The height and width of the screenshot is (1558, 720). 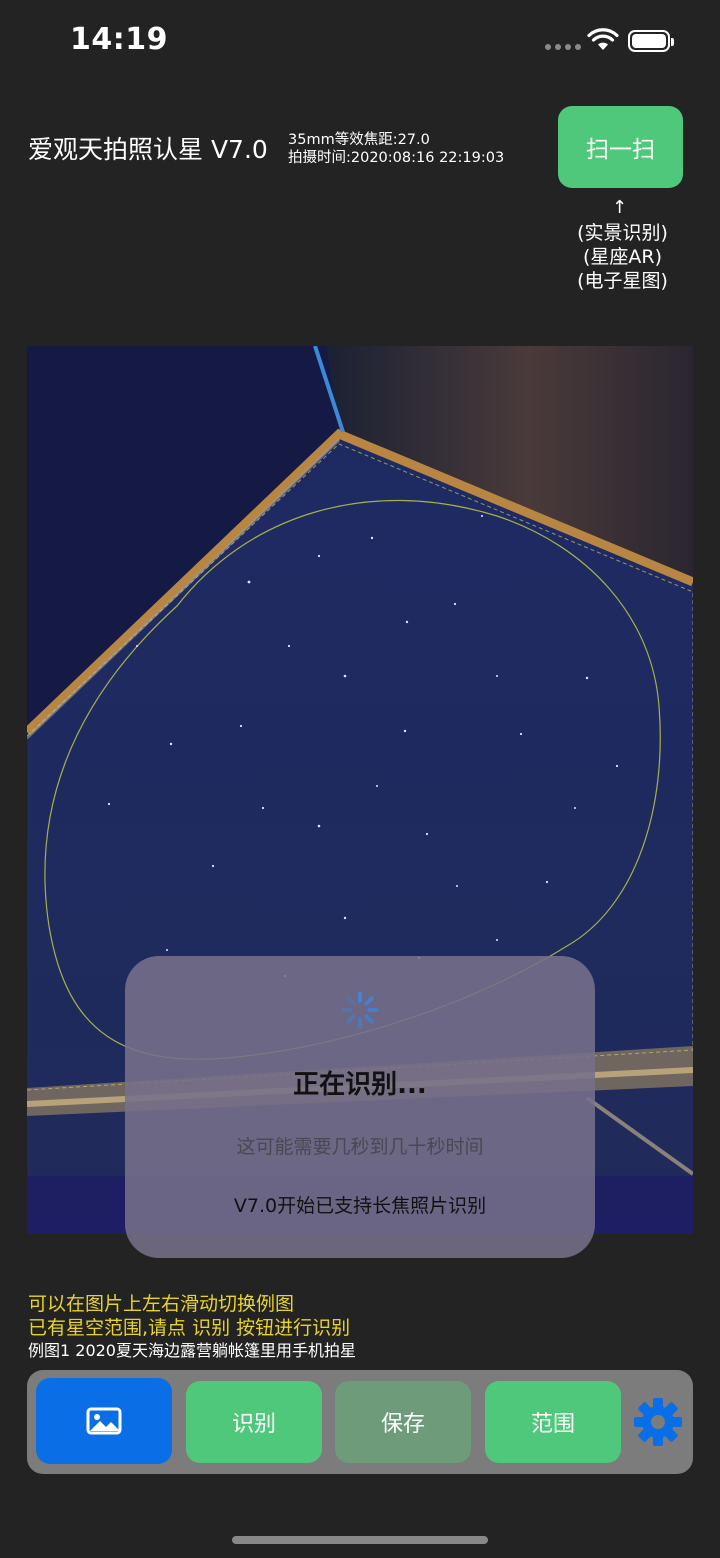 I want to click on scan-hint-ar: (星座AR), so click(x=622, y=257).